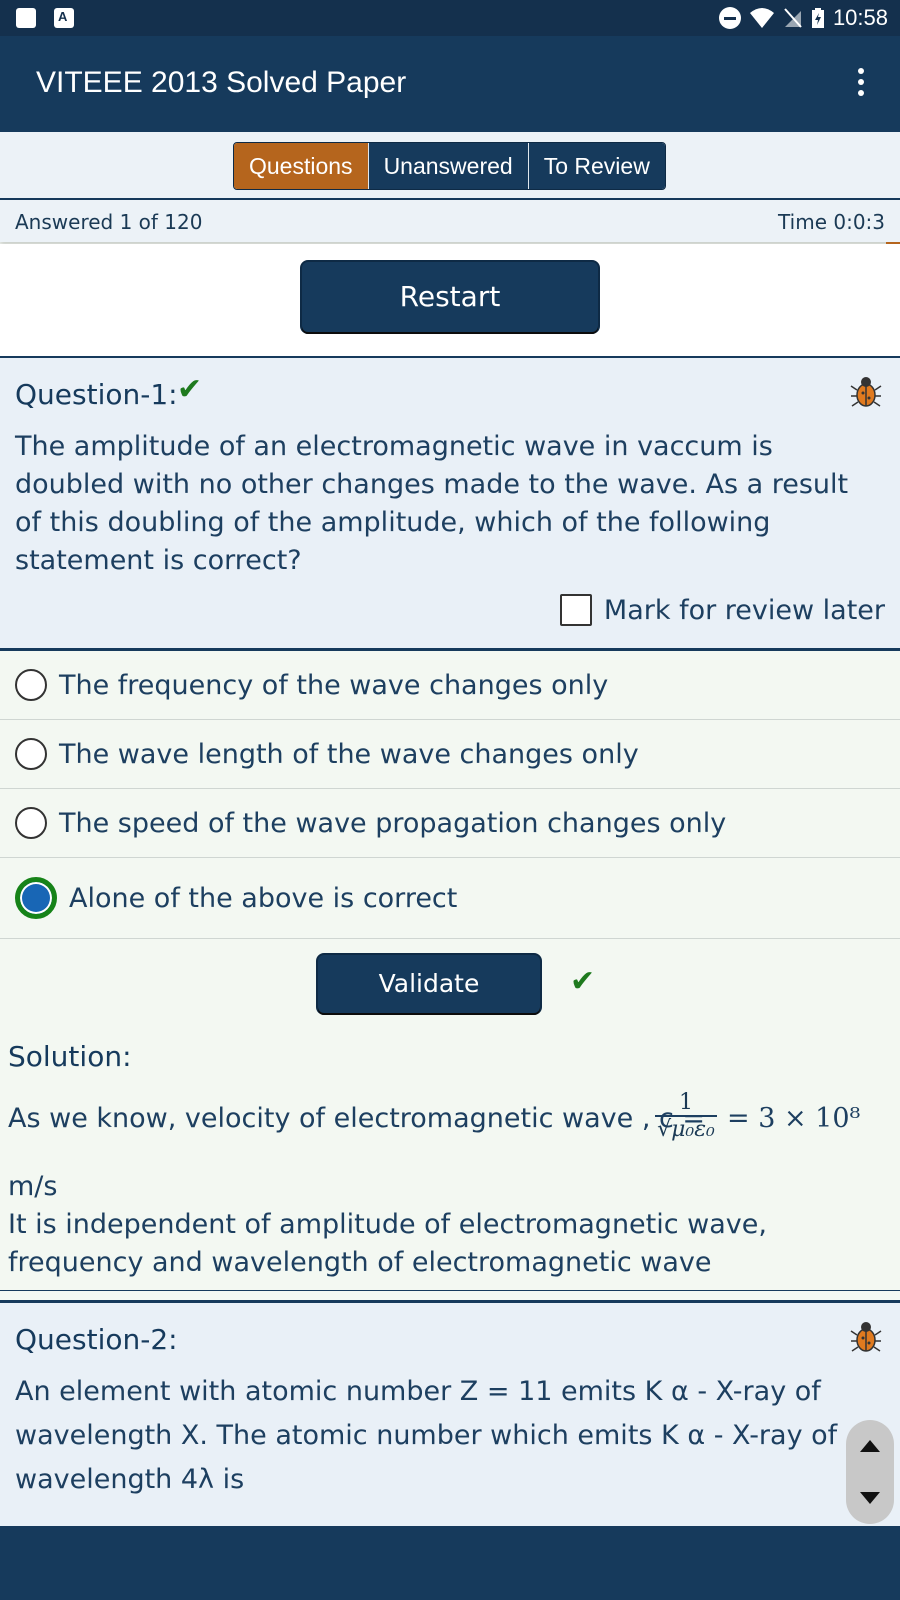 This screenshot has height=1600, width=900. I want to click on option-text: The wave length of the wave changes only, so click(349, 754).